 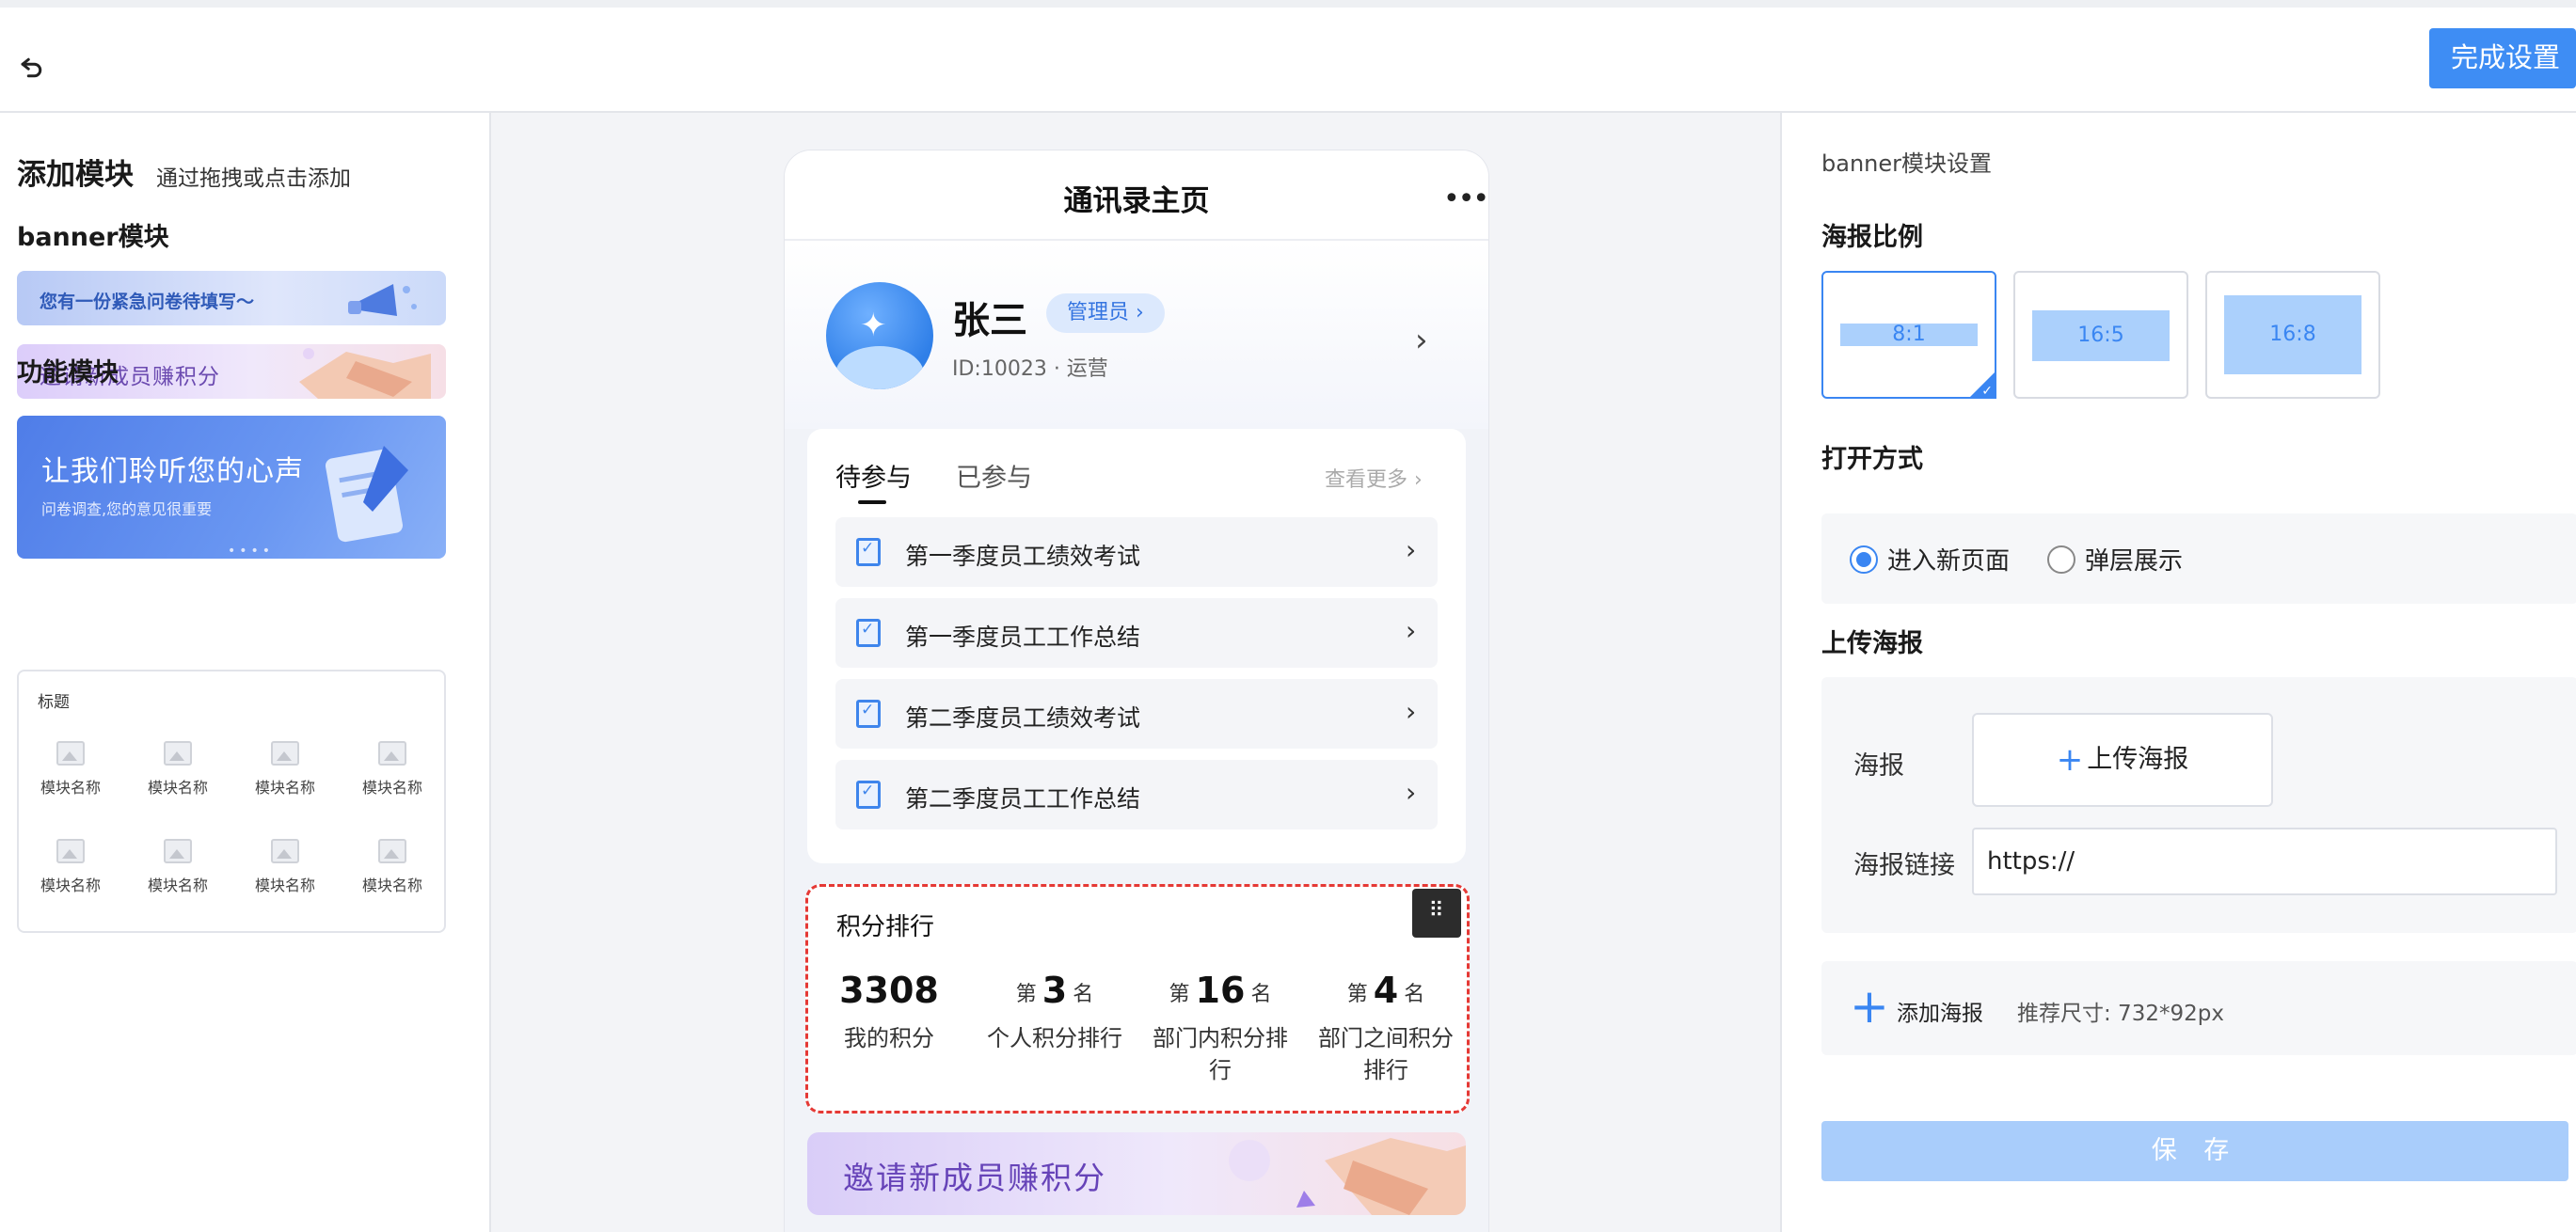 What do you see at coordinates (1136, 201) in the screenshot?
I see `page-title: 通讯录主页` at bounding box center [1136, 201].